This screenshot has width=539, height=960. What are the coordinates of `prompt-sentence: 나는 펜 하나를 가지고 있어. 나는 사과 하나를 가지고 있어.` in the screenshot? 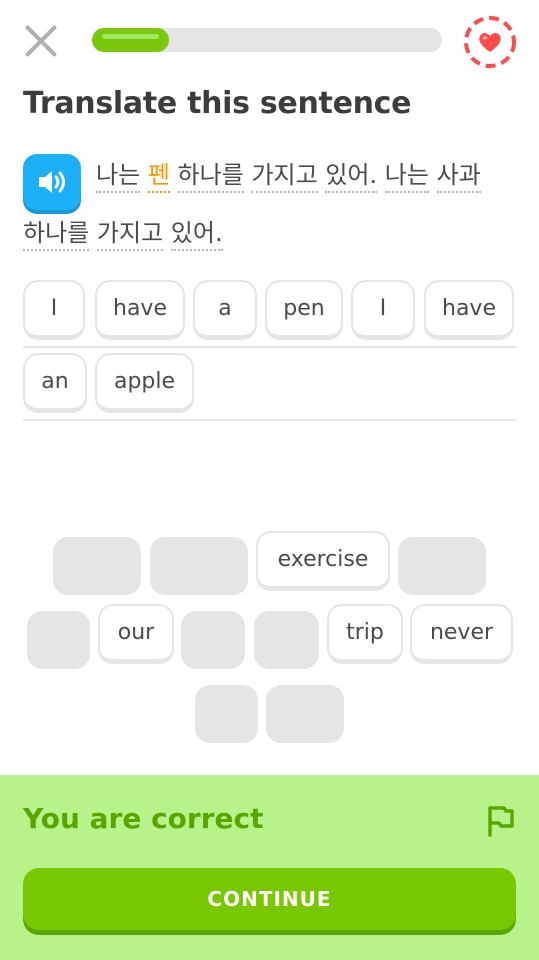 It's located at (270, 204).